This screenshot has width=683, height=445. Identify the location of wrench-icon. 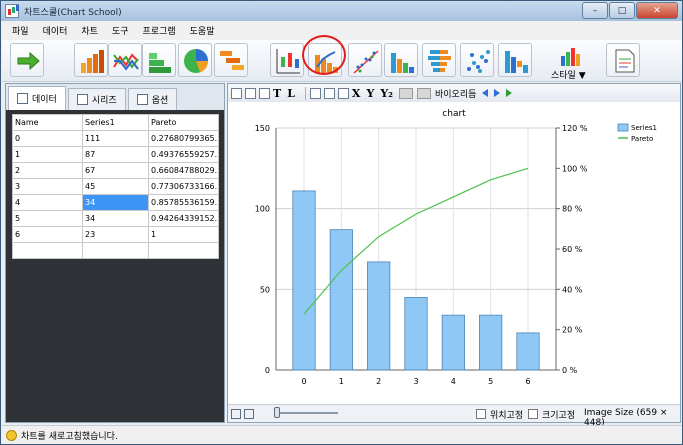
(142, 99).